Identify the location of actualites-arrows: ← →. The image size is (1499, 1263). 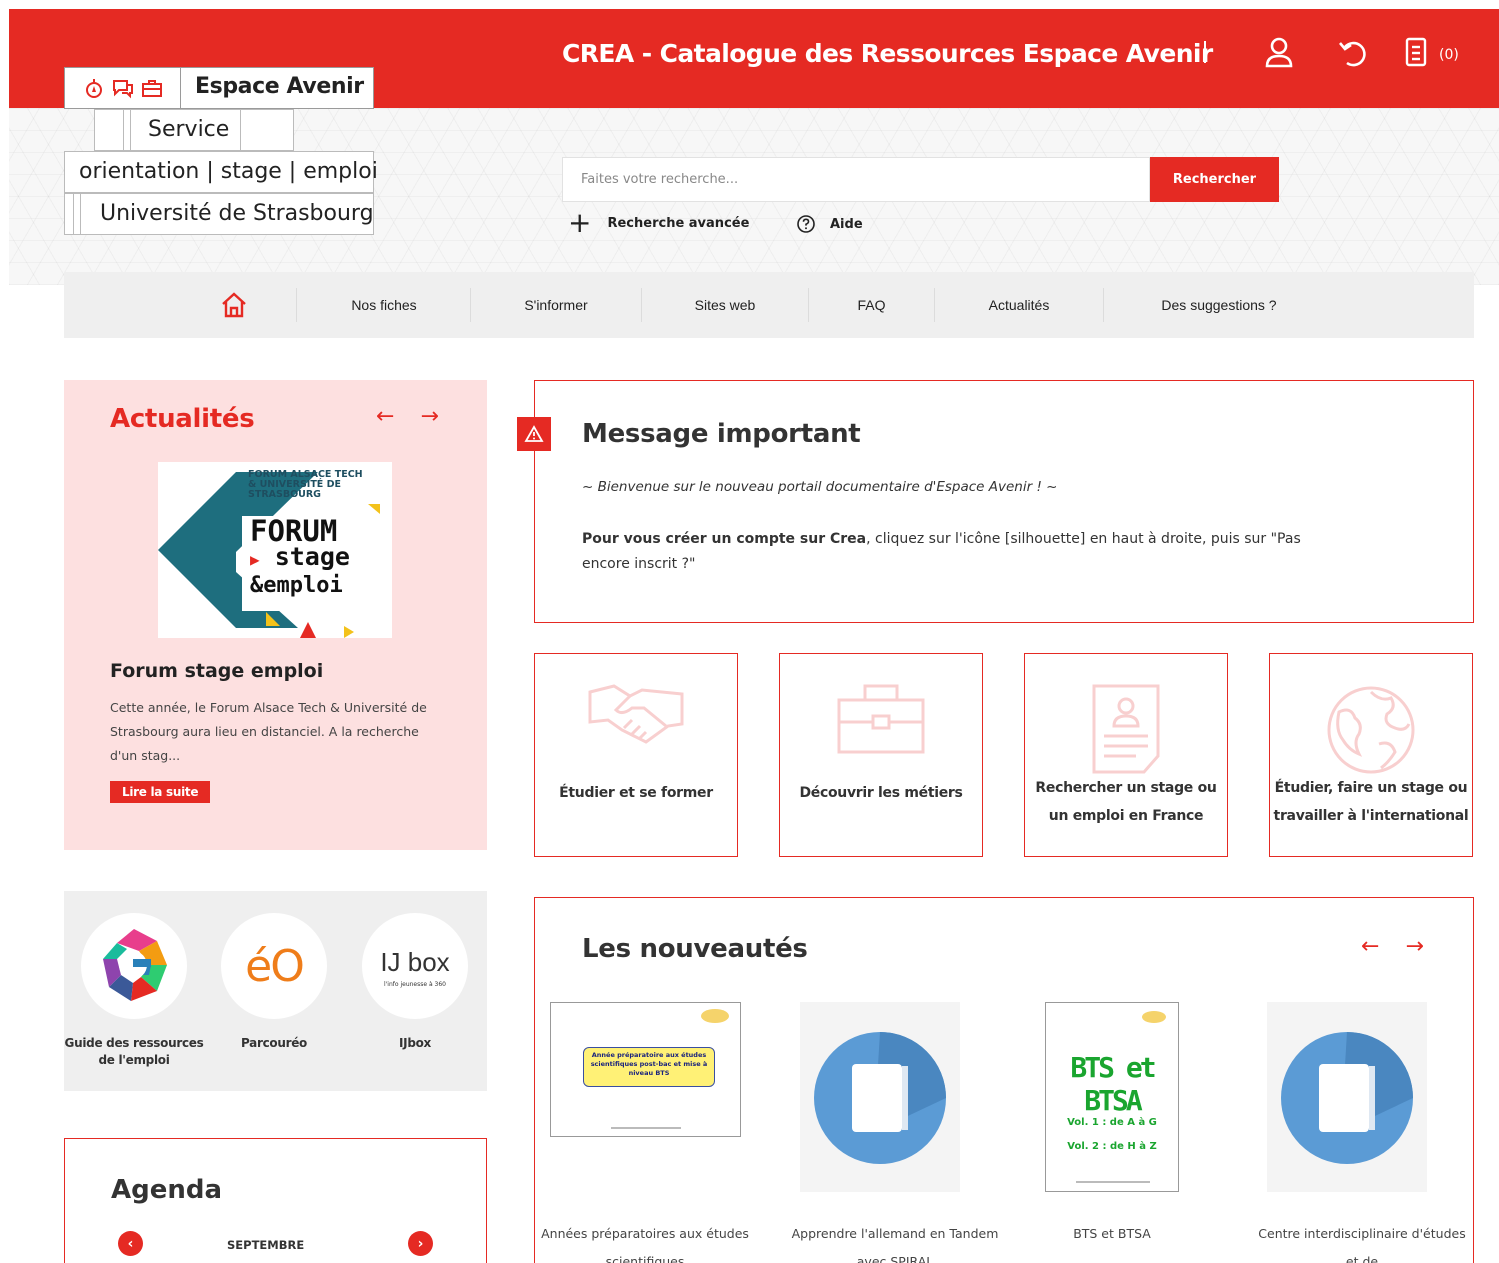
(407, 416).